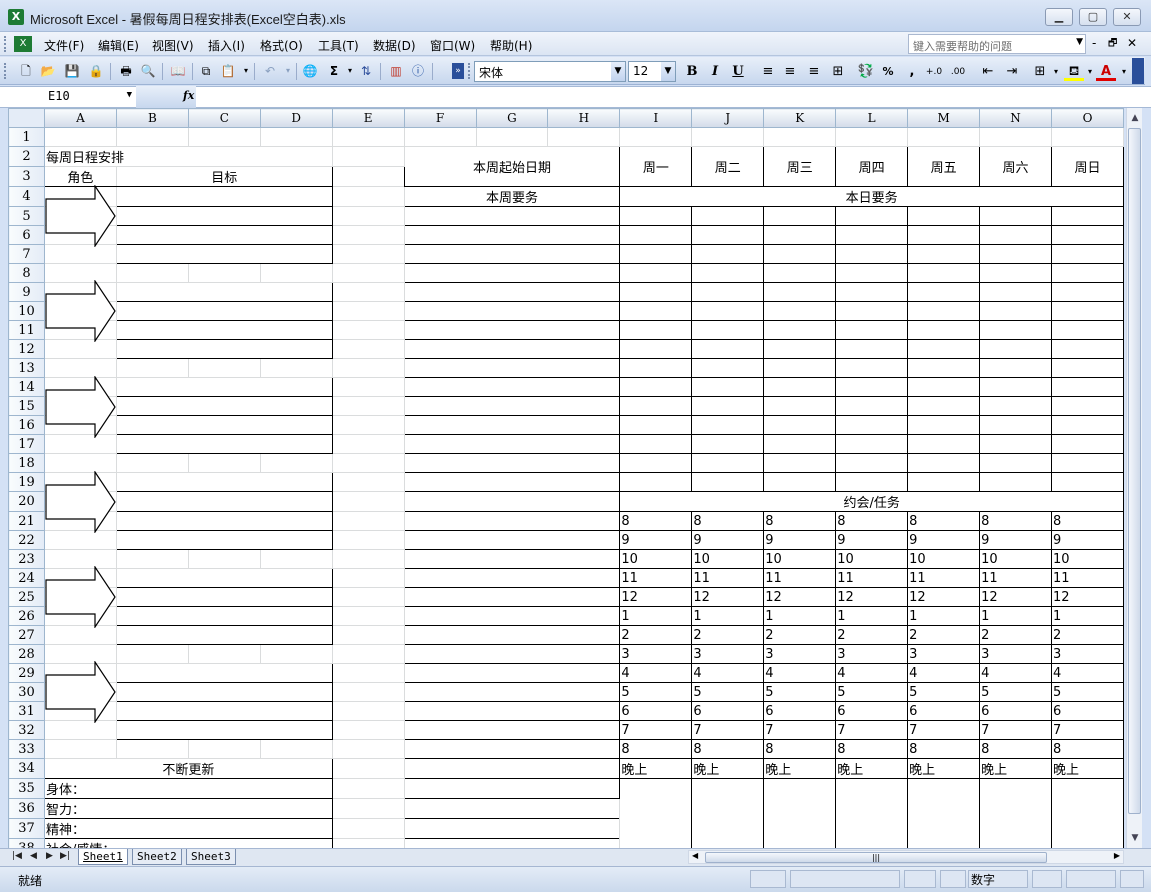  Describe the element at coordinates (512, 406) in the screenshot. I see `cell-f15` at that location.